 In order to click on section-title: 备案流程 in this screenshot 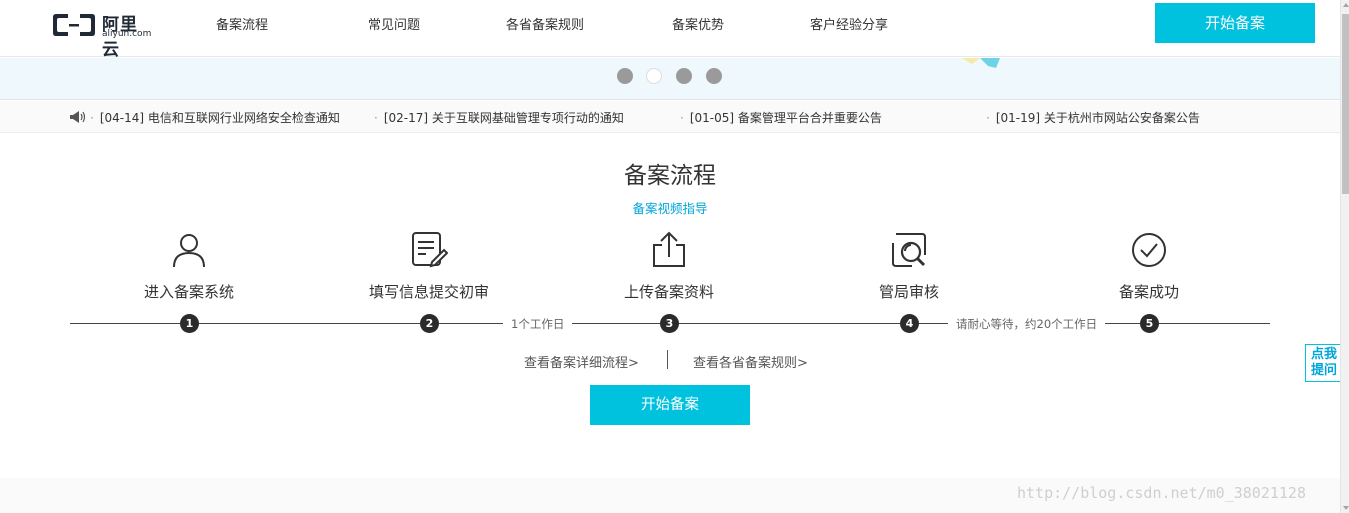, I will do `click(670, 176)`.